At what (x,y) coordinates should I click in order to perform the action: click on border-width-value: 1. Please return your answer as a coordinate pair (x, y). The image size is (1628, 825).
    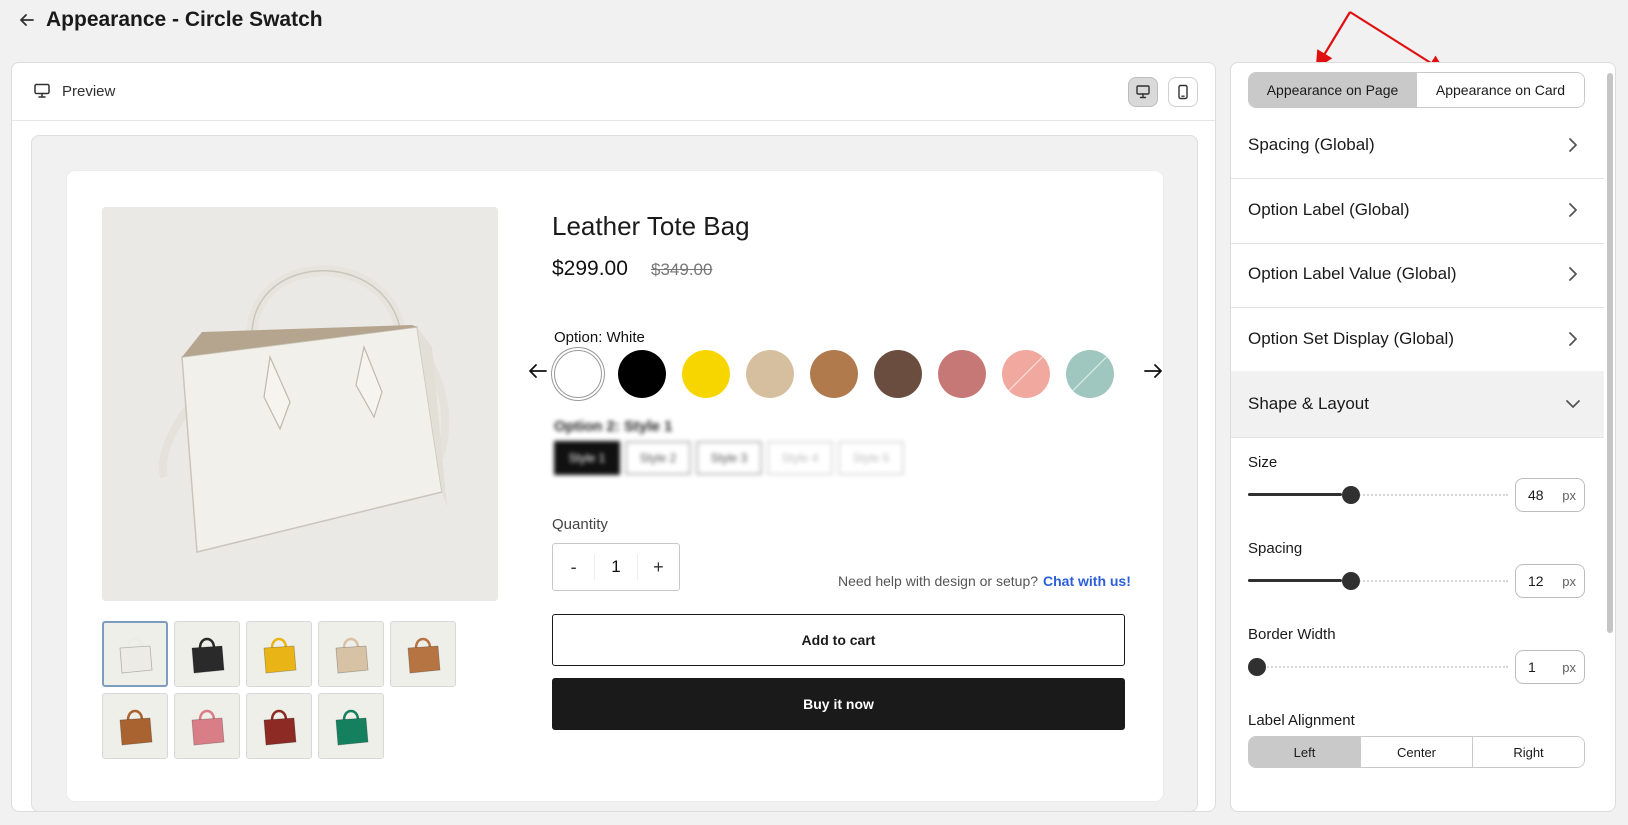
    Looking at the image, I should click on (1532, 667).